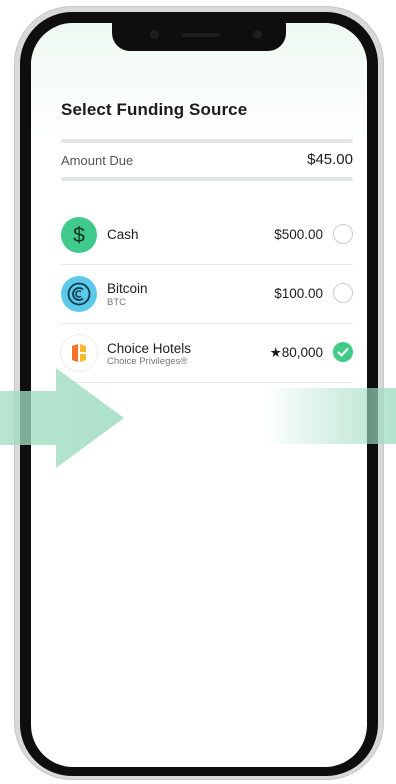 This screenshot has height=784, width=396. I want to click on amount-top-divider, so click(207, 141).